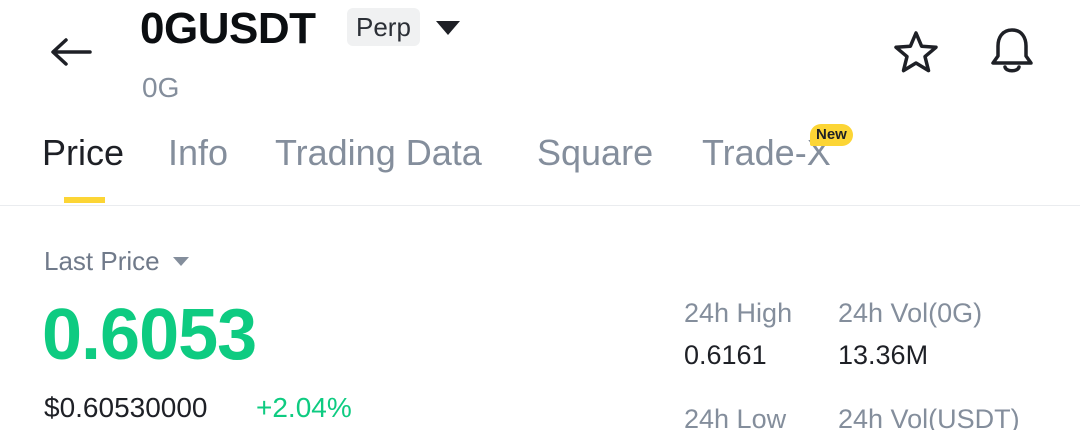 Image resolution: width=1080 pixels, height=430 pixels. What do you see at coordinates (83, 153) in the screenshot?
I see `tab-price: Price` at bounding box center [83, 153].